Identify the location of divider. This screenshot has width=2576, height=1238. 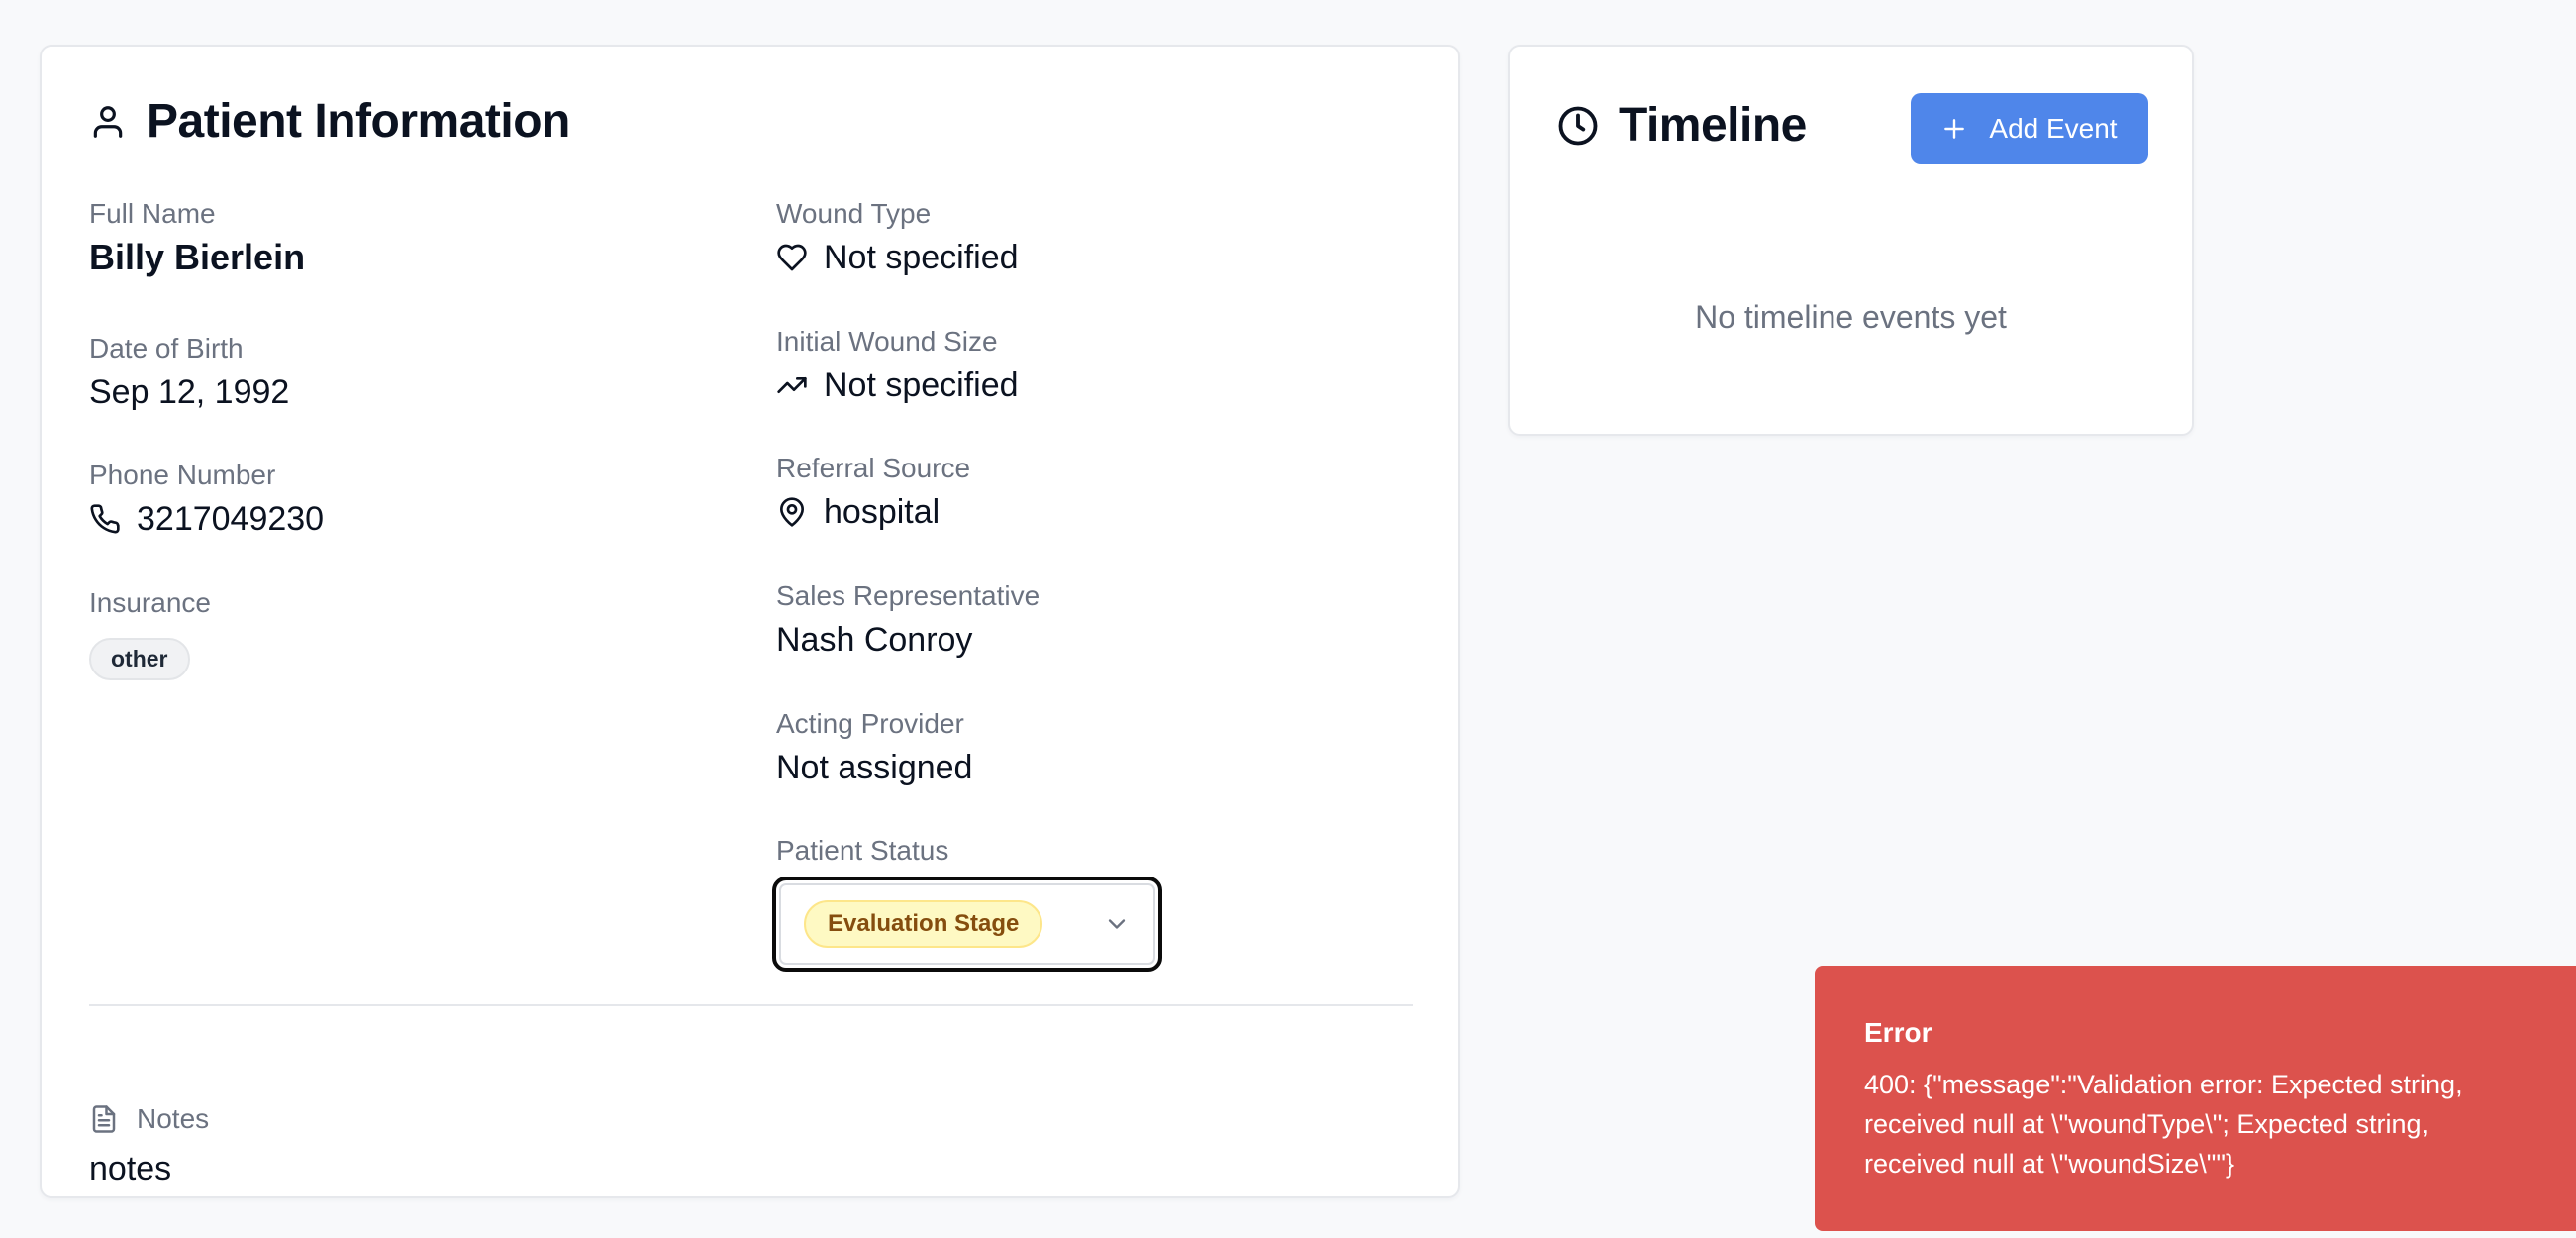
(751, 1005).